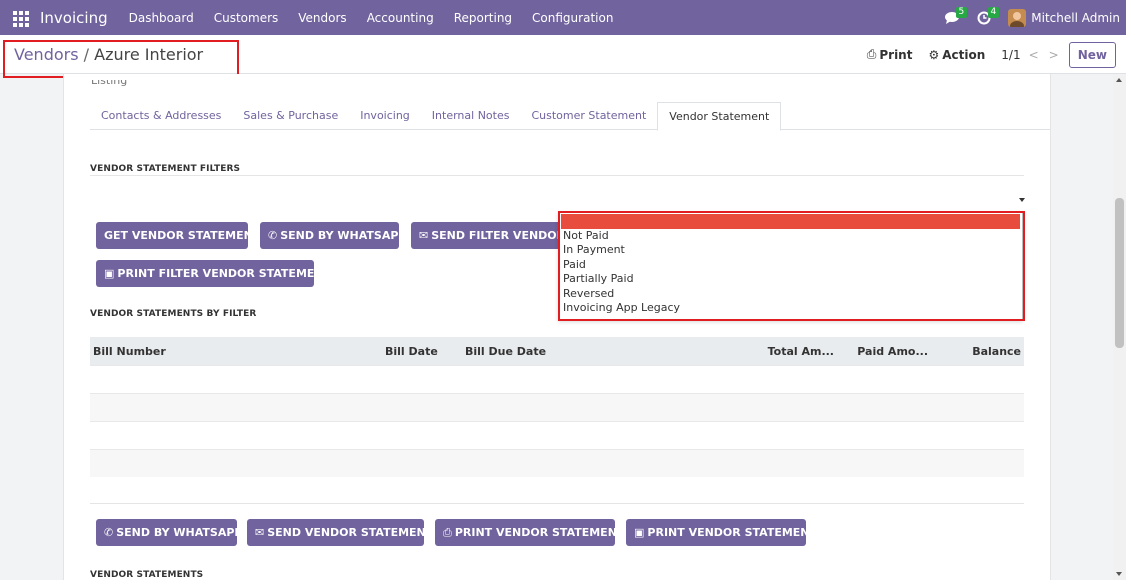  Describe the element at coordinates (173, 314) in the screenshot. I see `by-filter-section-title: VENDOR STATEMENTS BY FILTER` at that location.